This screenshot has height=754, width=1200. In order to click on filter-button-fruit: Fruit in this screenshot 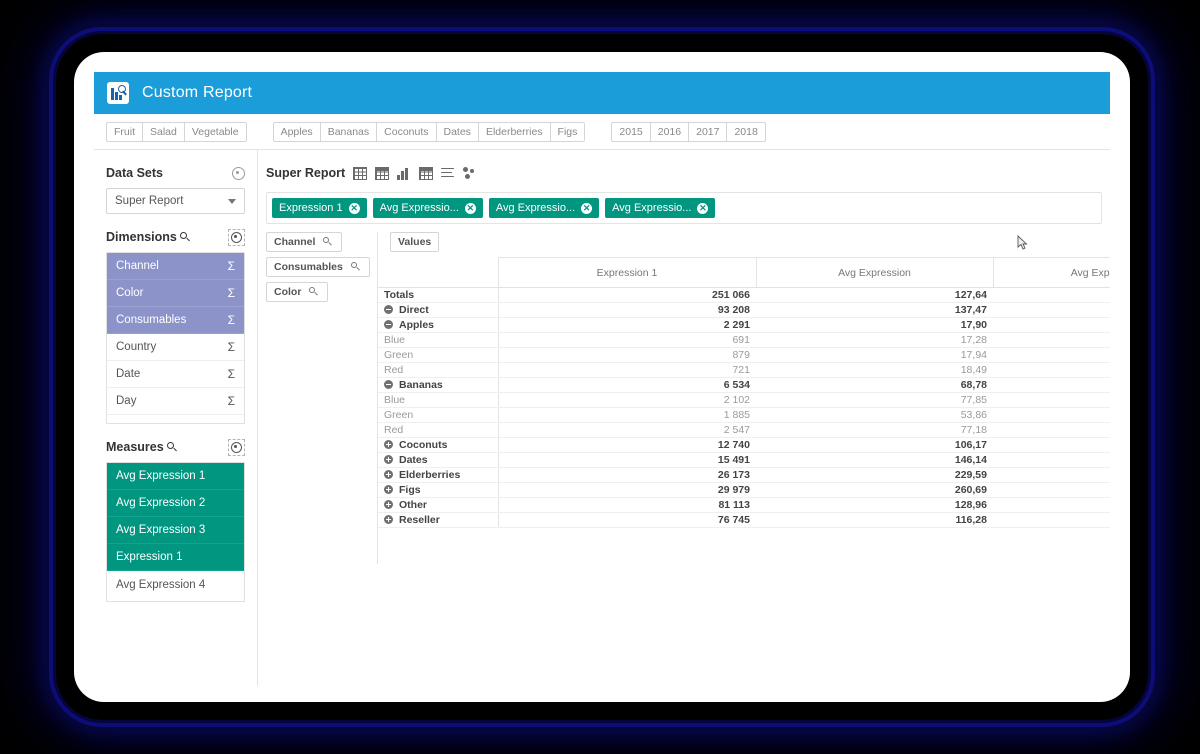, I will do `click(124, 131)`.